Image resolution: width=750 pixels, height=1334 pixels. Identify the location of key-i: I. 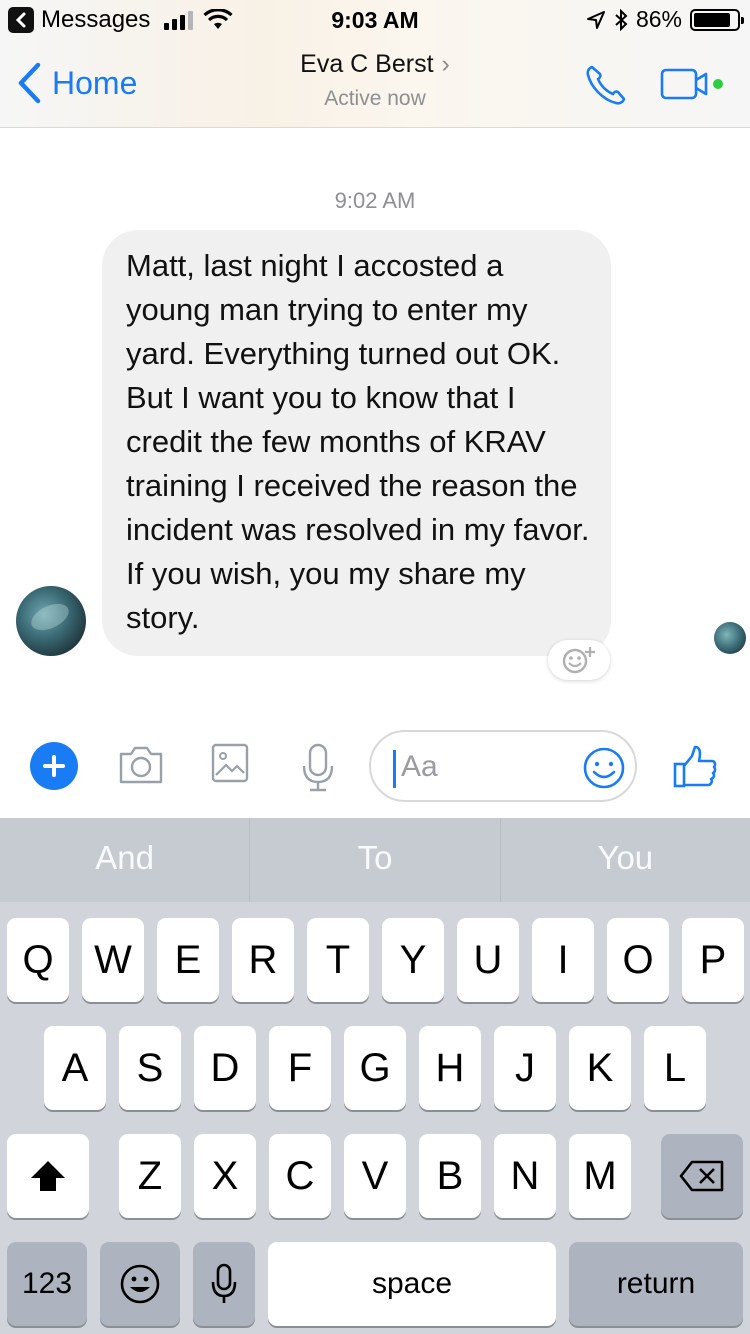
(563, 960).